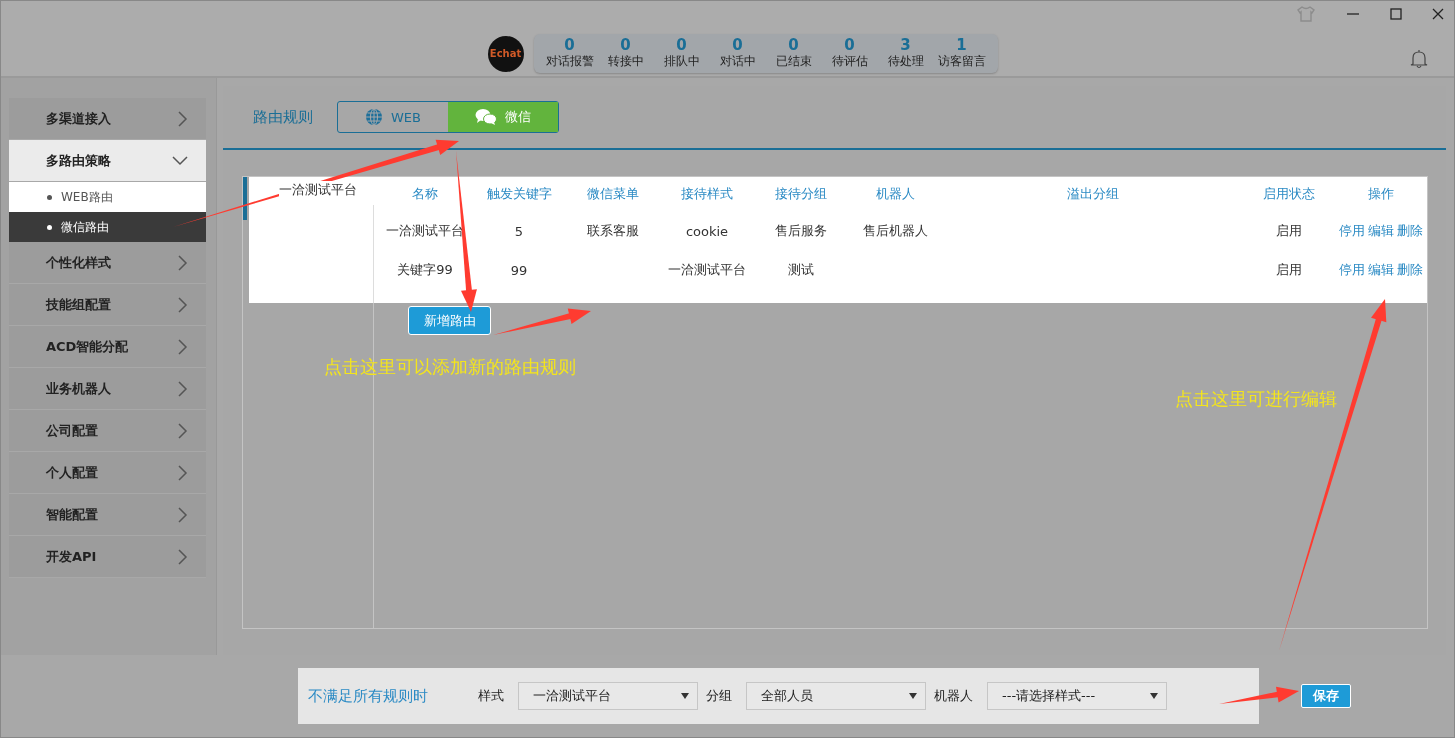 Image resolution: width=1455 pixels, height=738 pixels. Describe the element at coordinates (519, 270) in the screenshot. I see `table-cell-text: 99` at that location.